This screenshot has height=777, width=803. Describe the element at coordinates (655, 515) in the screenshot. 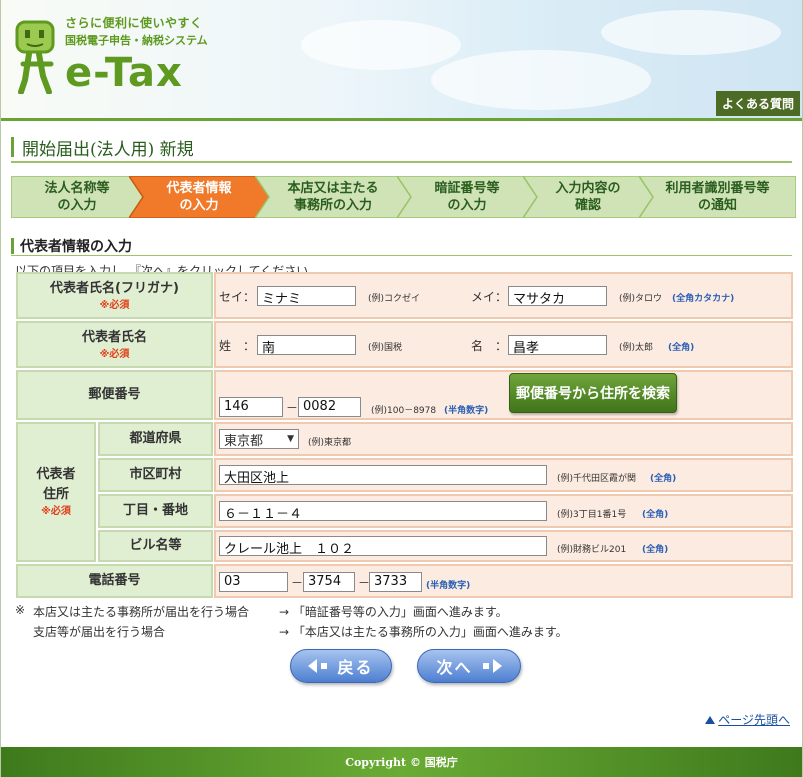

I see `street-format-hint: (全角)` at that location.